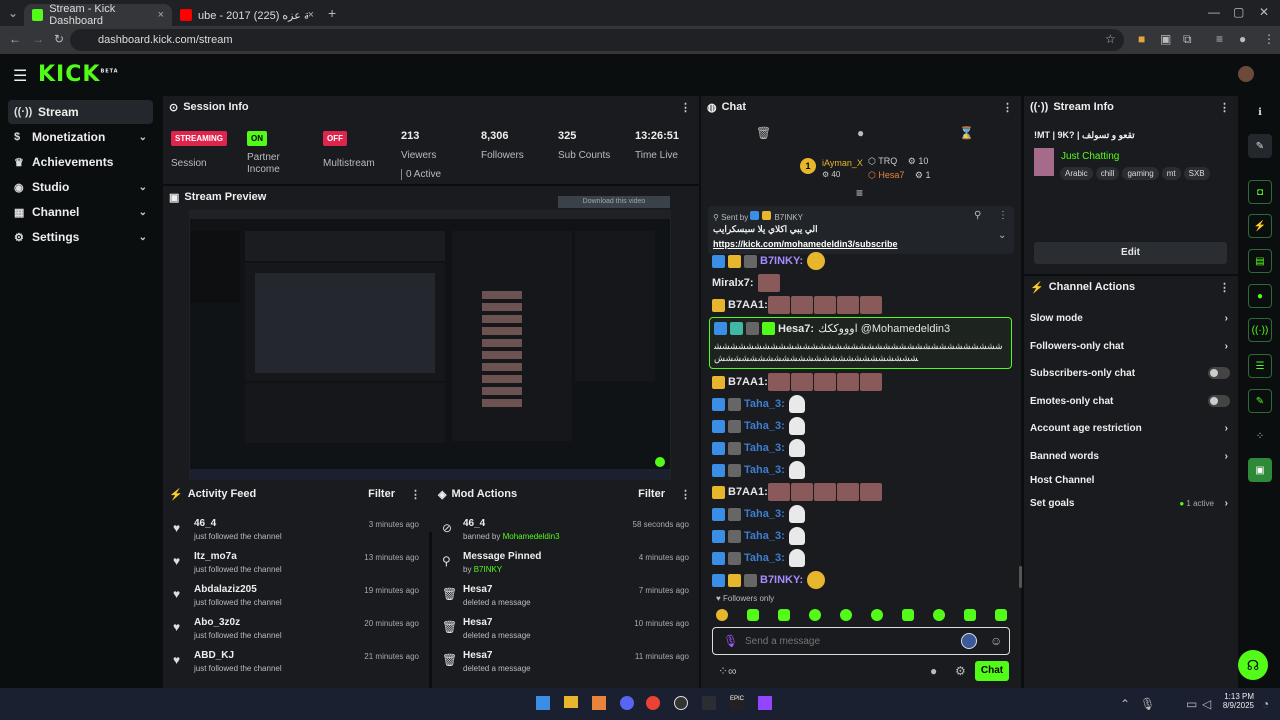  I want to click on chat-username: Miralx7:, so click(733, 283).